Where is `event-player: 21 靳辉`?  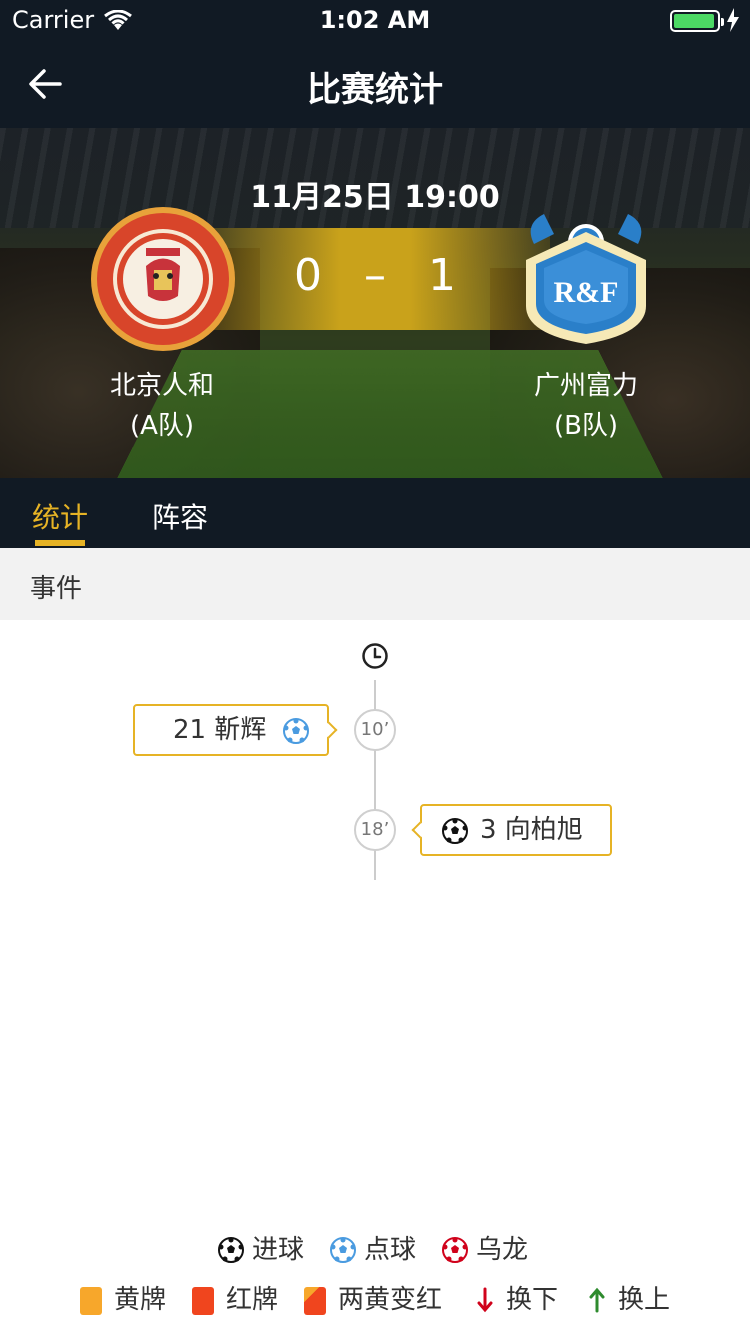
event-player: 21 靳辉 is located at coordinates (220, 730).